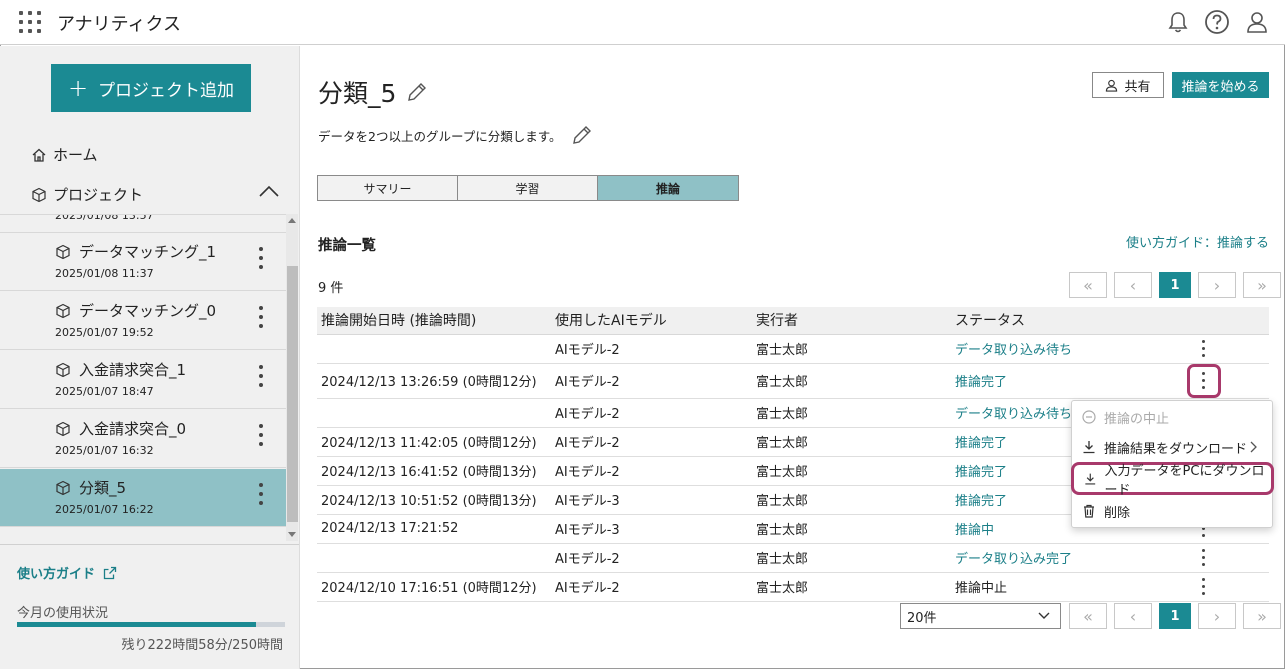 This screenshot has width=1285, height=669. I want to click on cell-ai-model: AIモデル-3, so click(655, 500).